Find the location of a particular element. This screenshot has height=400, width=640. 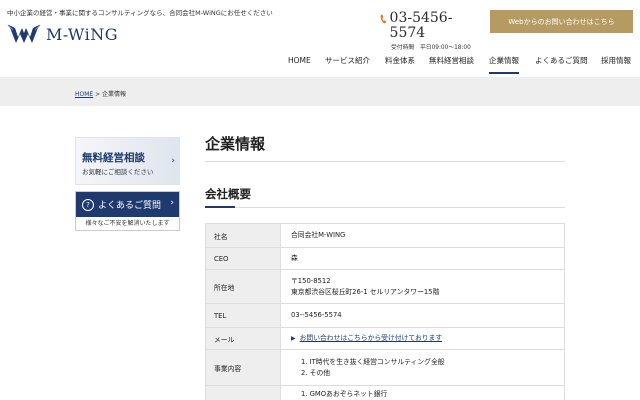

address-postal: 〒150-8512 is located at coordinates (311, 280).